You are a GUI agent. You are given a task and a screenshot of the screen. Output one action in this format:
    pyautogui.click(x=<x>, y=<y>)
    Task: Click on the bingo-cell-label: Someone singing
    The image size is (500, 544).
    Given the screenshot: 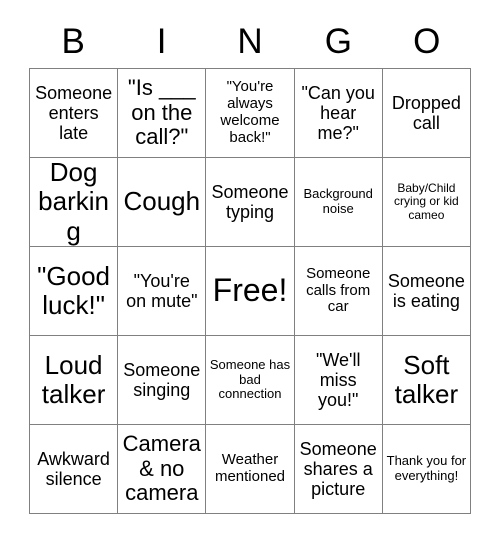 What is the action you would take?
    pyautogui.click(x=162, y=379)
    